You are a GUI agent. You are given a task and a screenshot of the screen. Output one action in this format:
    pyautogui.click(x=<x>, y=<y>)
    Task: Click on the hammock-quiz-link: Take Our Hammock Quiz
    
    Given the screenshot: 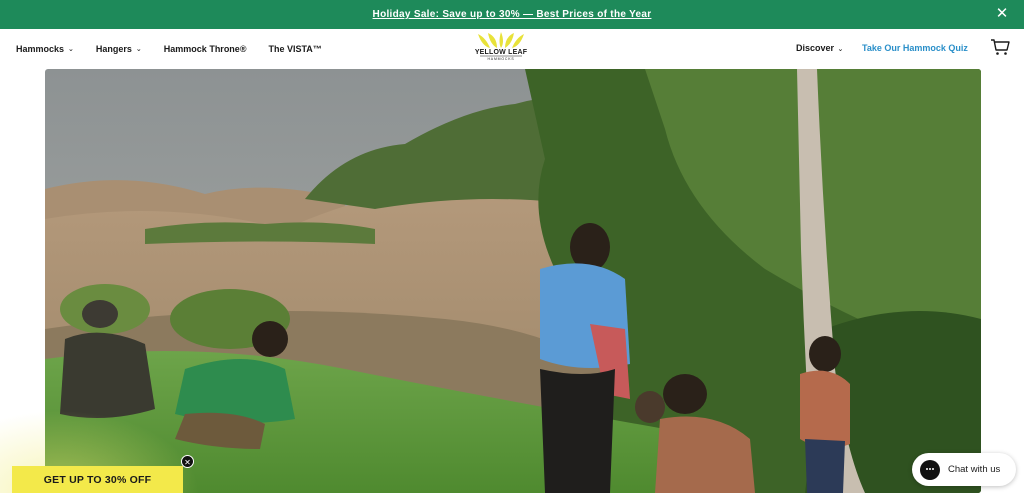 What is the action you would take?
    pyautogui.click(x=915, y=48)
    